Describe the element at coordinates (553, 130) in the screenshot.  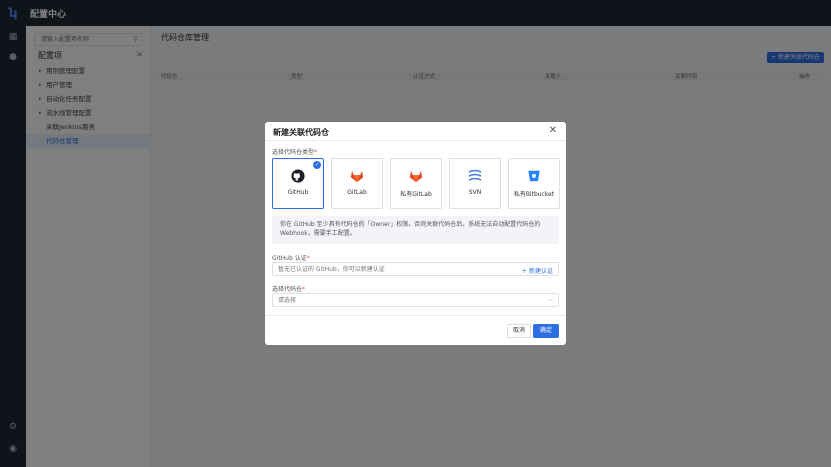
I see `close-icon: ✕` at that location.